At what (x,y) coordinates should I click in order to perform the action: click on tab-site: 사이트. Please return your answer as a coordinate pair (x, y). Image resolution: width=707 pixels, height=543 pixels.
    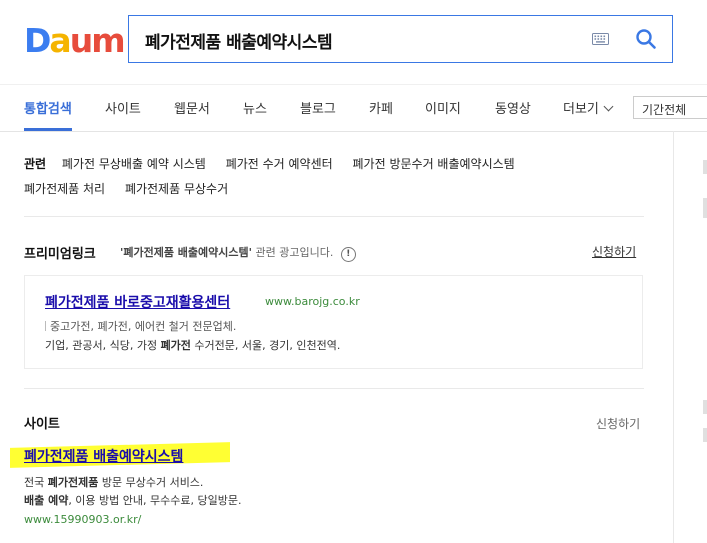
    Looking at the image, I should click on (123, 107).